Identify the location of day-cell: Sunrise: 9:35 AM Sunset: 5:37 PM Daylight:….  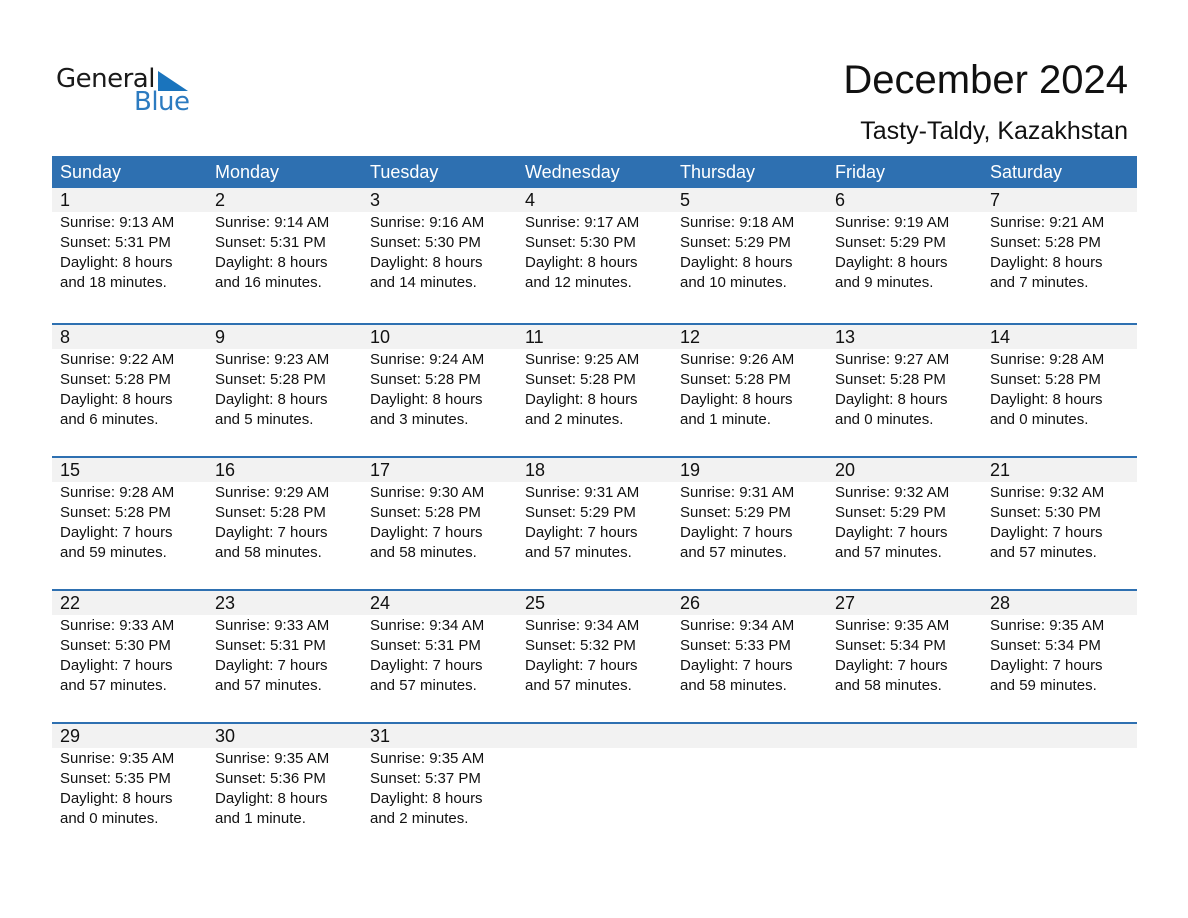
(439, 788).